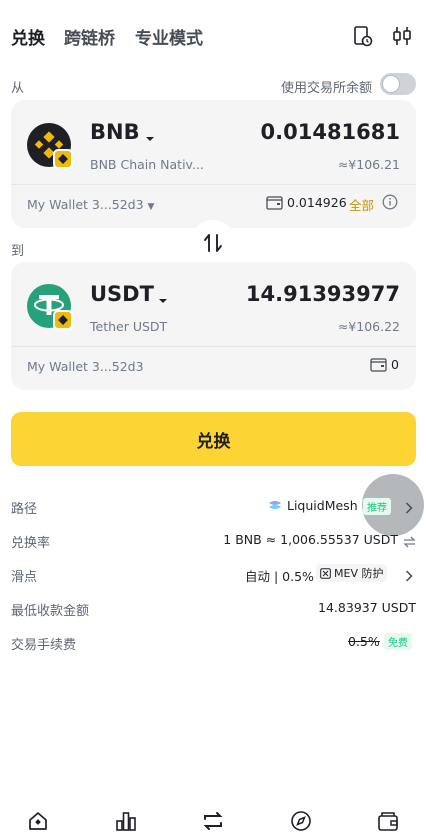  What do you see at coordinates (18, 88) in the screenshot?
I see `from-label: 从` at bounding box center [18, 88].